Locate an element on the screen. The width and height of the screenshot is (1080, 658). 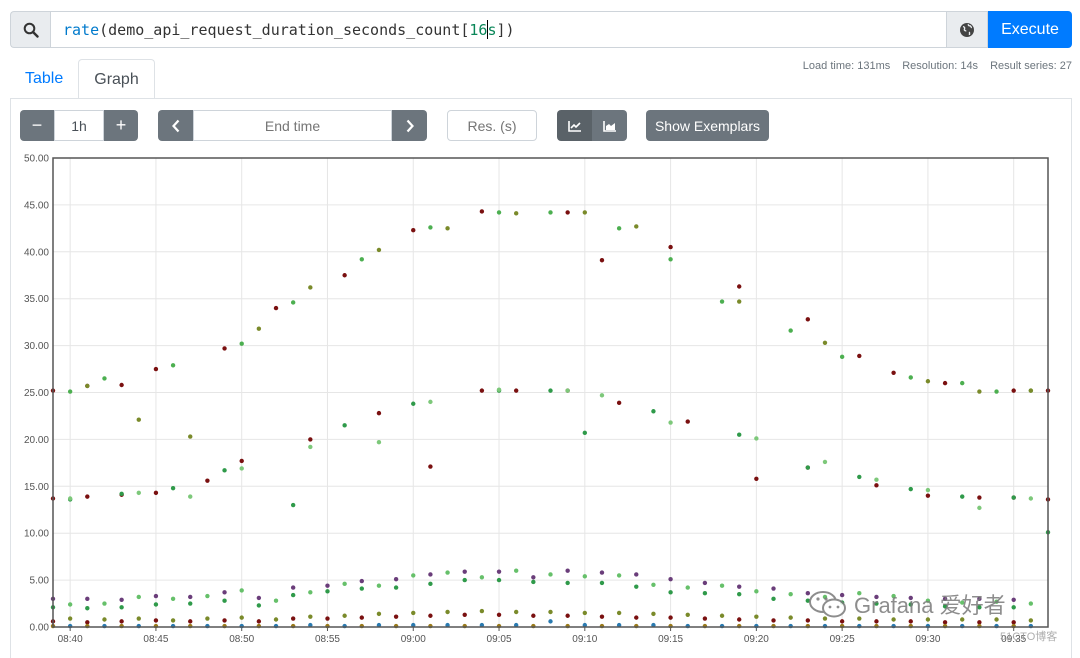
y-tick-label: 10.00 is located at coordinates (36, 534).